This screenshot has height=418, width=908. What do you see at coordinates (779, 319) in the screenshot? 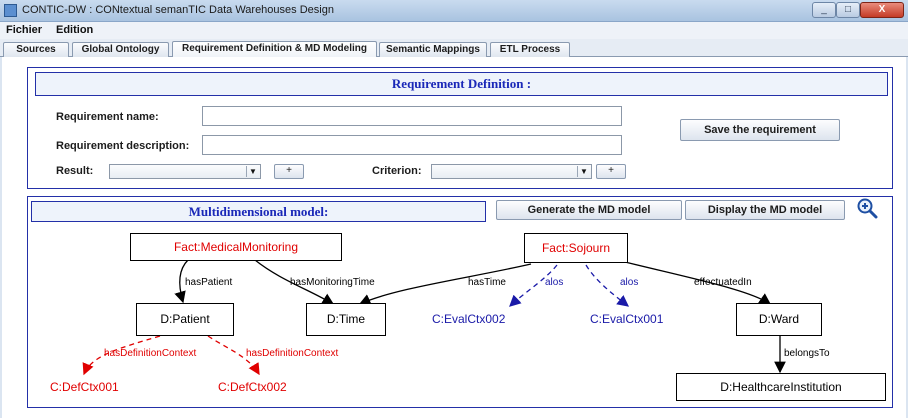
I see `node-dim-ward: D:Ward` at bounding box center [779, 319].